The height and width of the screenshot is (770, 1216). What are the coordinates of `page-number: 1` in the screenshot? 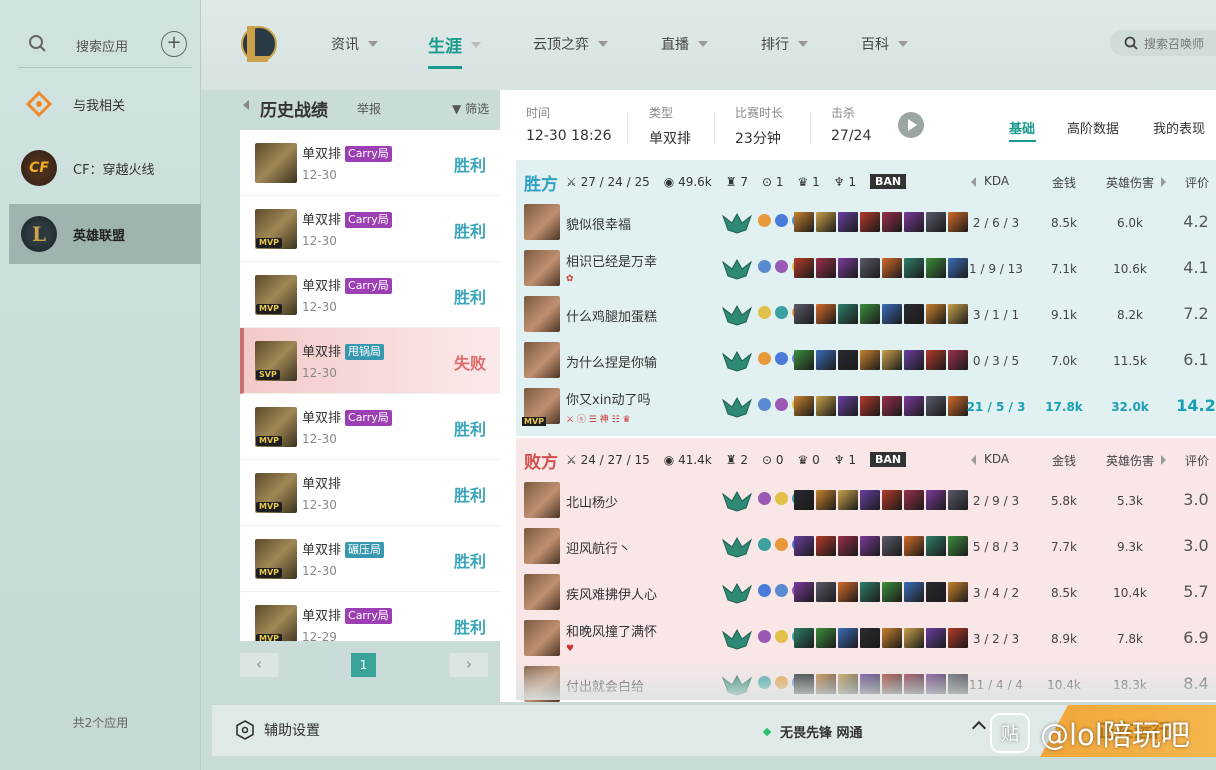 It's located at (363, 665).